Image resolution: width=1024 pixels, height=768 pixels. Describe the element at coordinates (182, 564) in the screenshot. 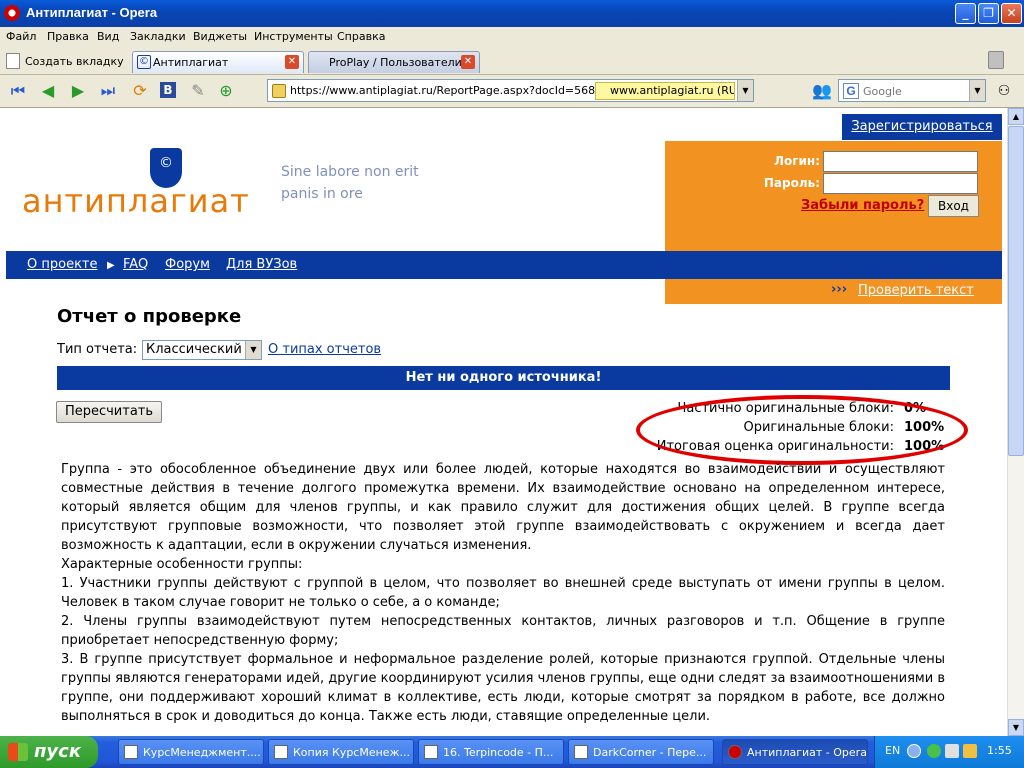

I see `text-paragraph: Характерные особенности группы:` at that location.